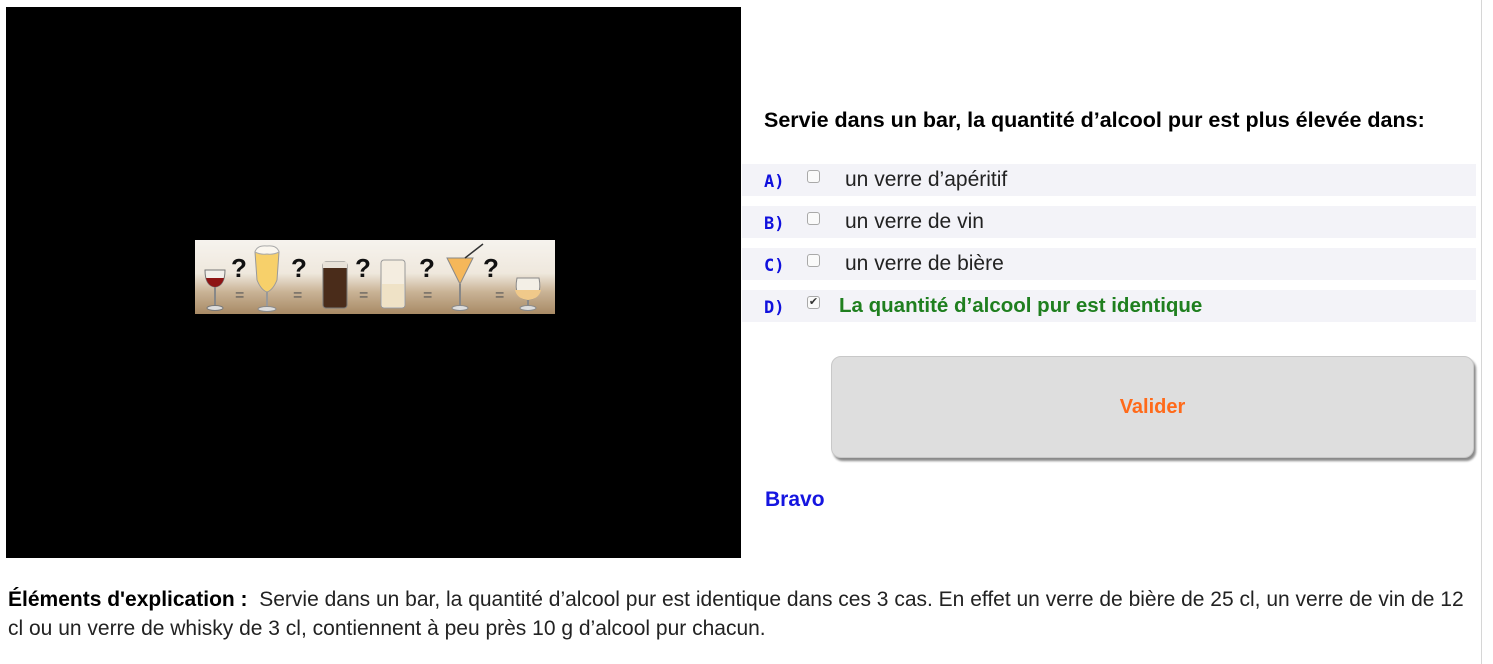  What do you see at coordinates (813, 176) in the screenshot?
I see `option-a-checkbox` at bounding box center [813, 176].